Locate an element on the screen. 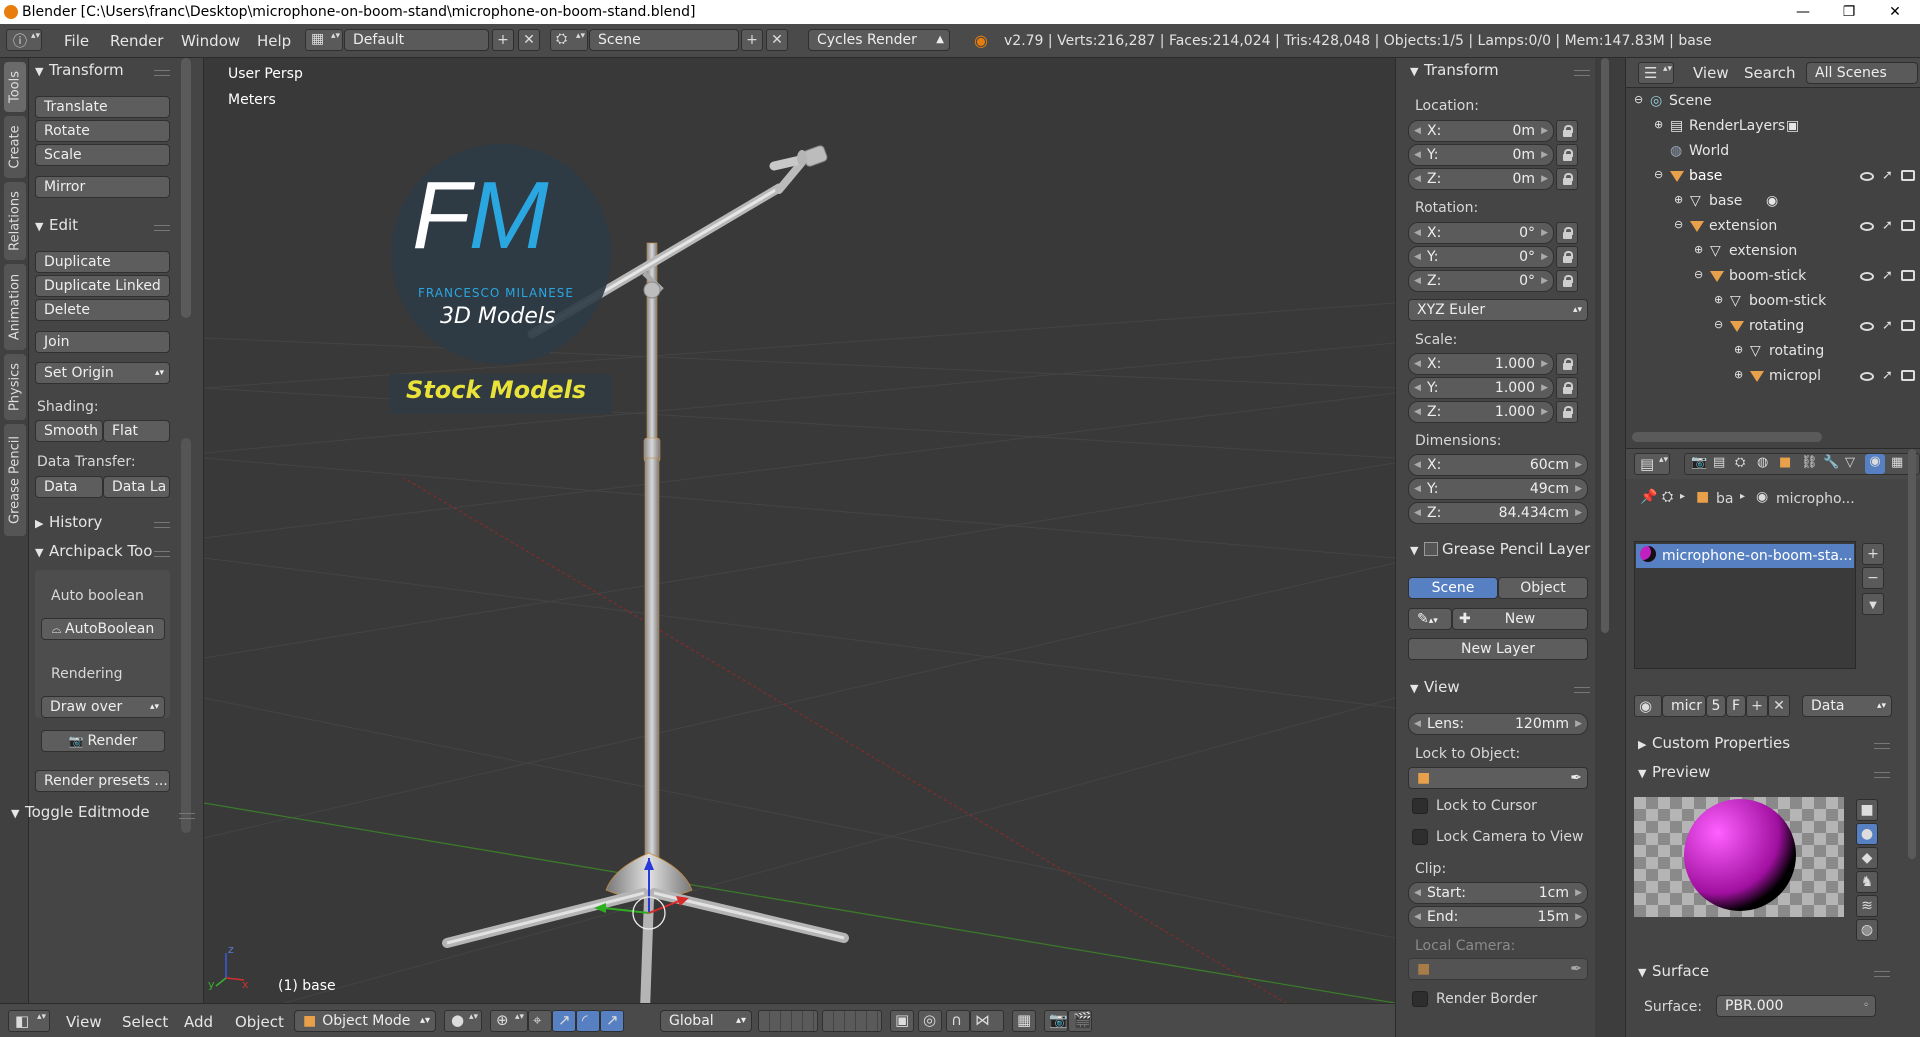 Image resolution: width=1920 pixels, height=1037 pixels. tab-animation: Animation is located at coordinates (15, 307).